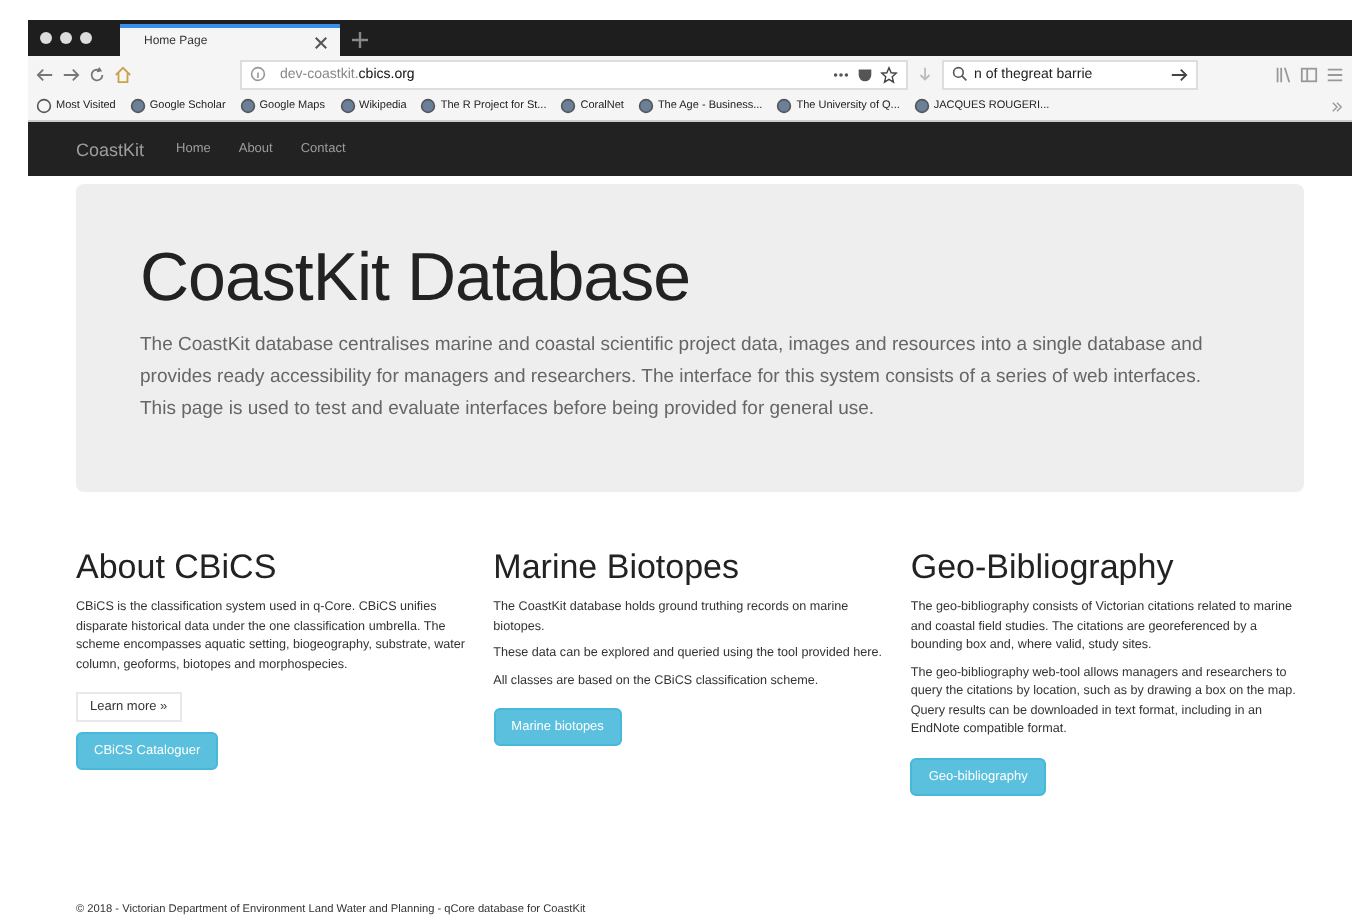 The image size is (1360, 922). What do you see at coordinates (1042, 568) in the screenshot?
I see `section-heading: Geo-Bibliography` at bounding box center [1042, 568].